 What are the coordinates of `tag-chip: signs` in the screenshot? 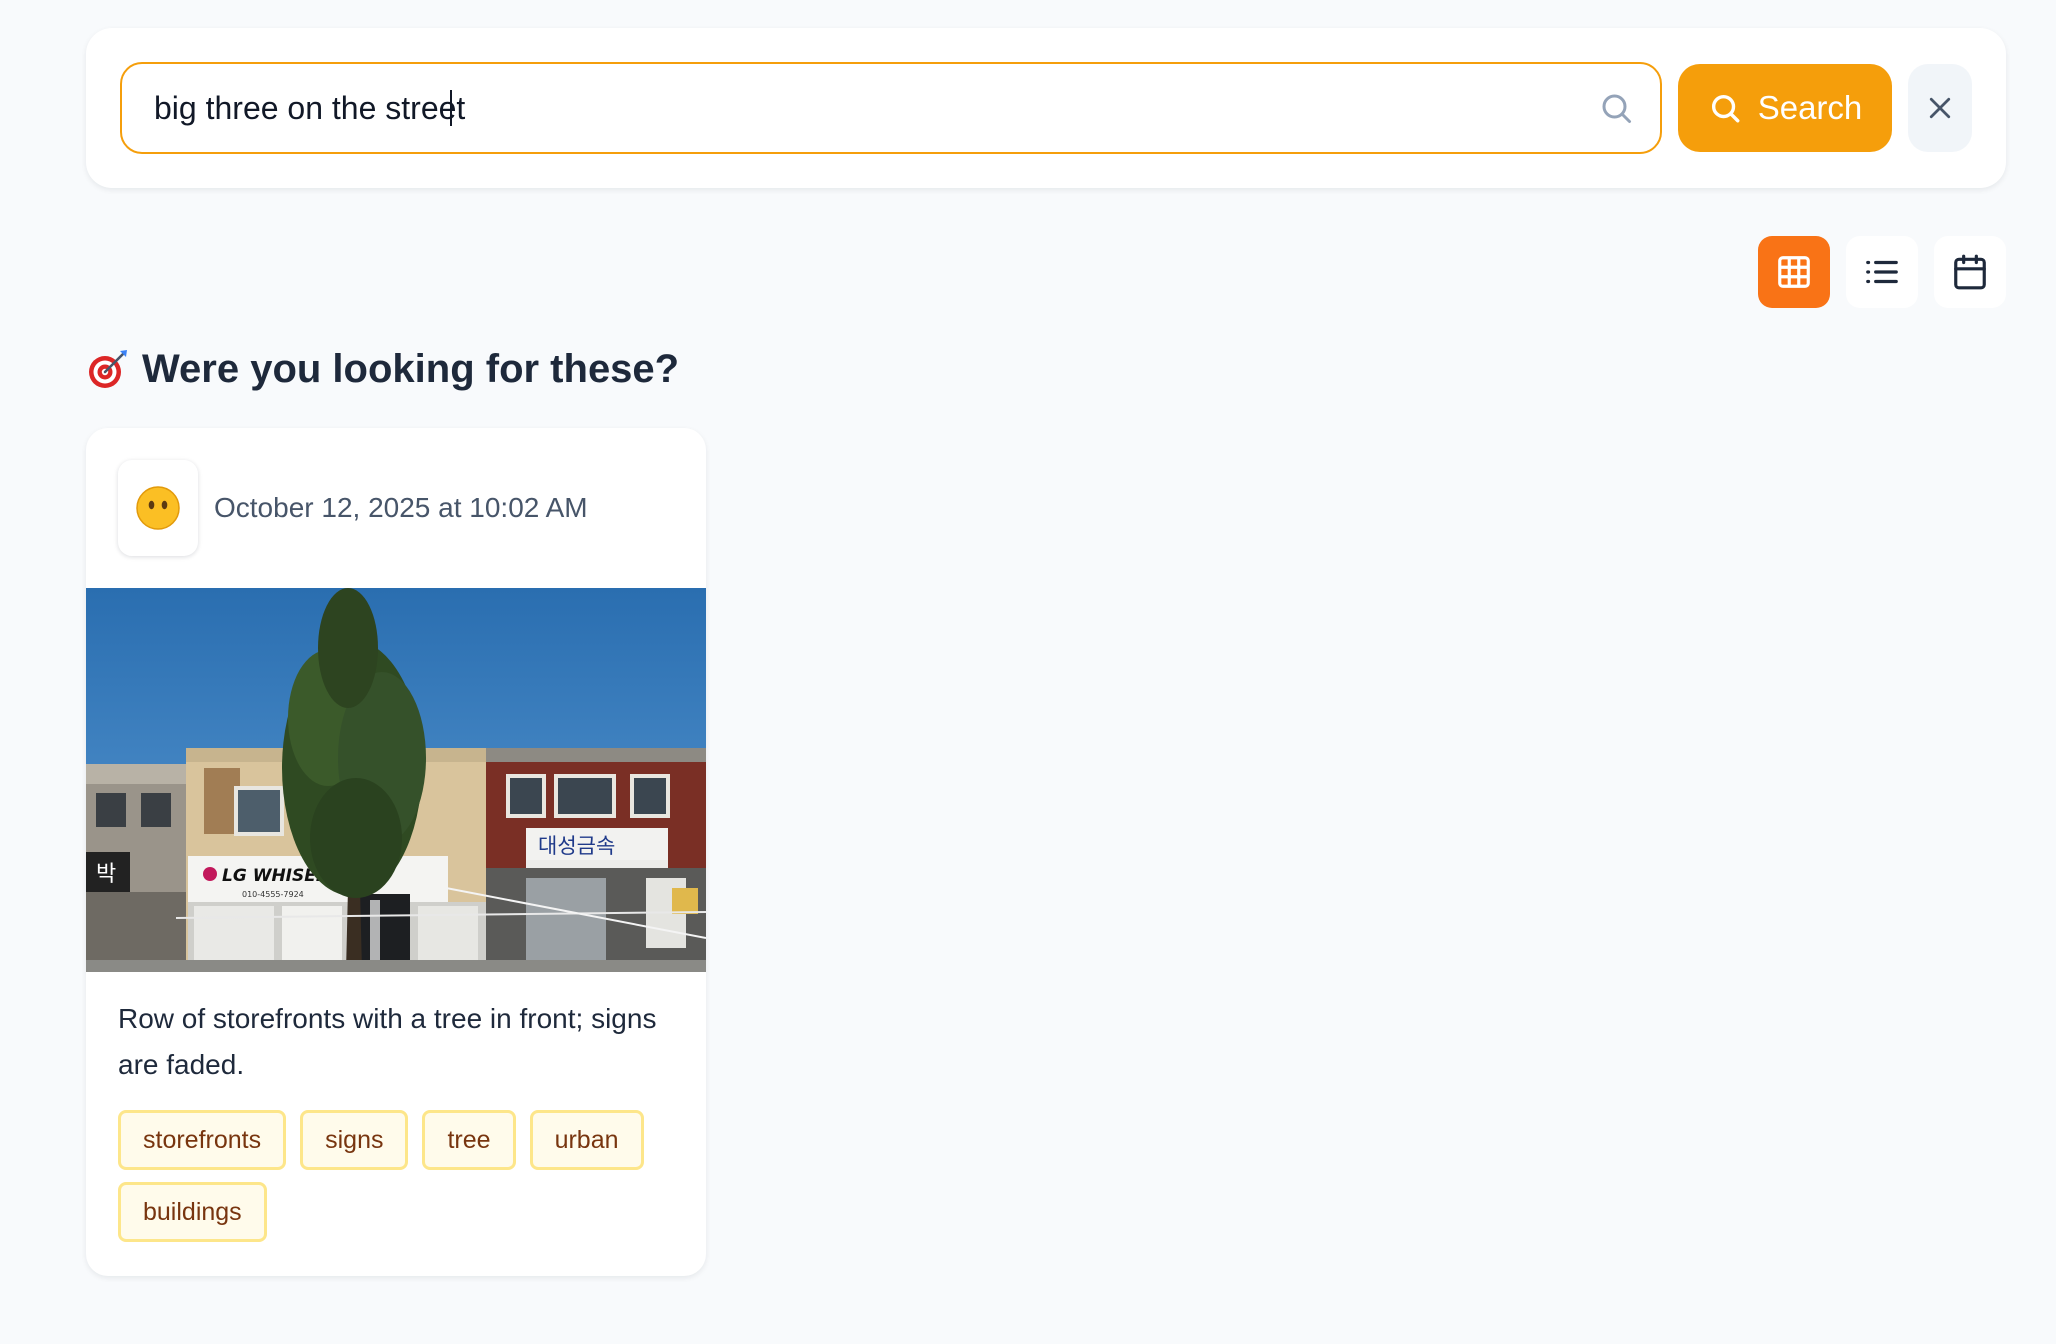 It's located at (354, 1140).